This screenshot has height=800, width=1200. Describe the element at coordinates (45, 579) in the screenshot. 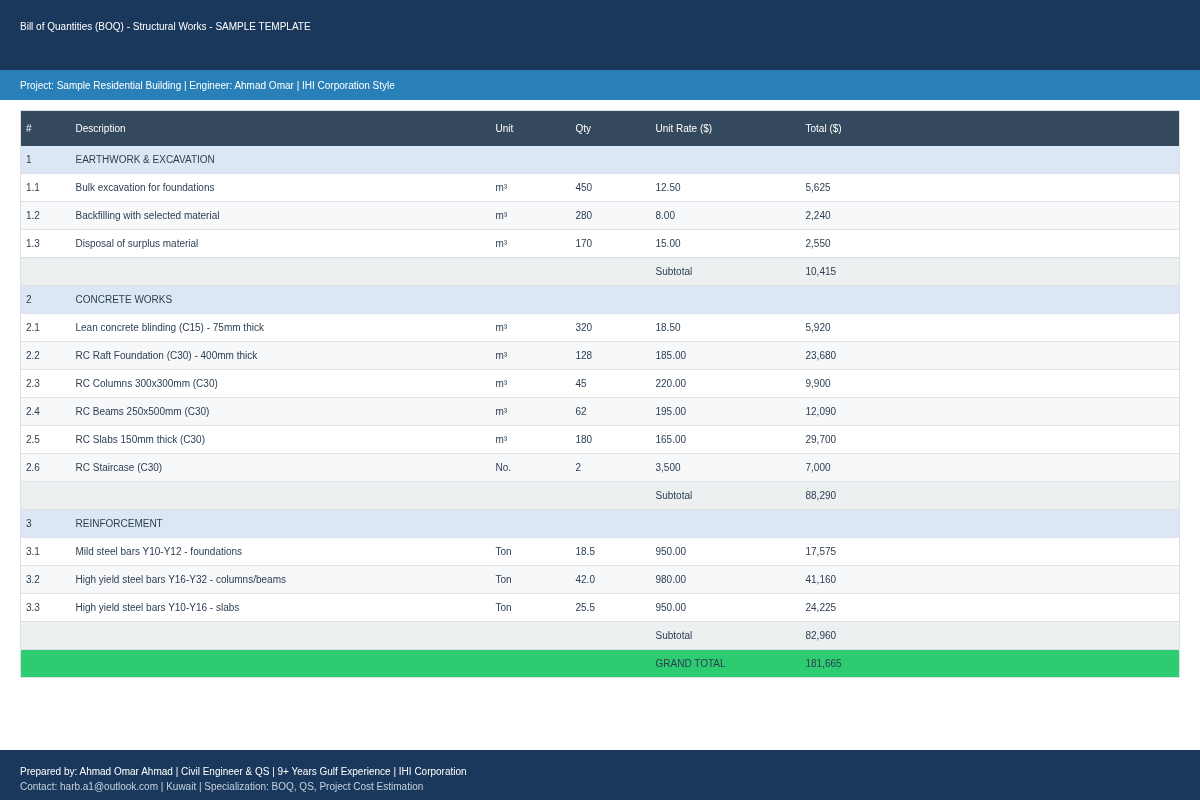

I see `table-cell: 3.2` at that location.